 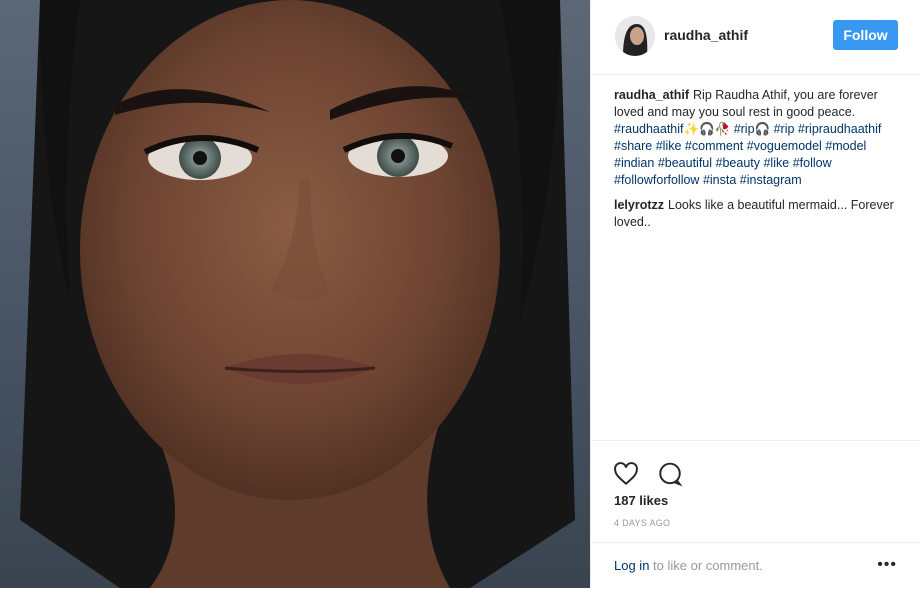 I want to click on hashtag-link: #instagram, so click(x=771, y=180).